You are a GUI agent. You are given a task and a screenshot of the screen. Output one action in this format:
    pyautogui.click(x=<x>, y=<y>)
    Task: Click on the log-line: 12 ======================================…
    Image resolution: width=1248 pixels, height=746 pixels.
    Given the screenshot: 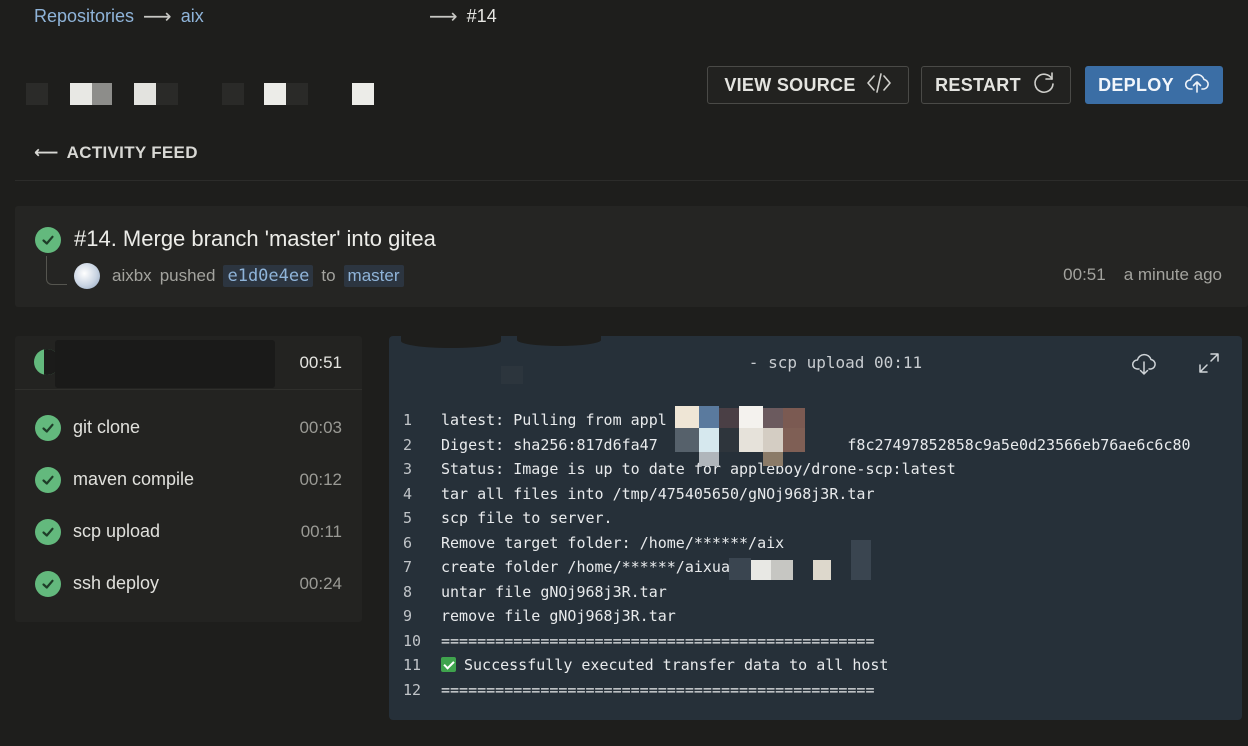 What is the action you would take?
    pyautogui.click(x=639, y=689)
    